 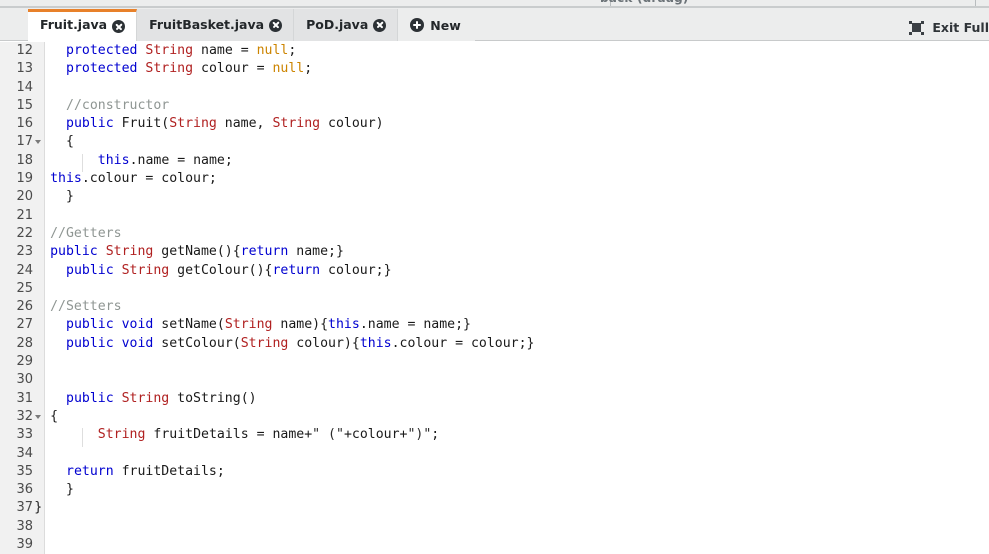 I want to click on code-token: colour;}, so click(x=356, y=270).